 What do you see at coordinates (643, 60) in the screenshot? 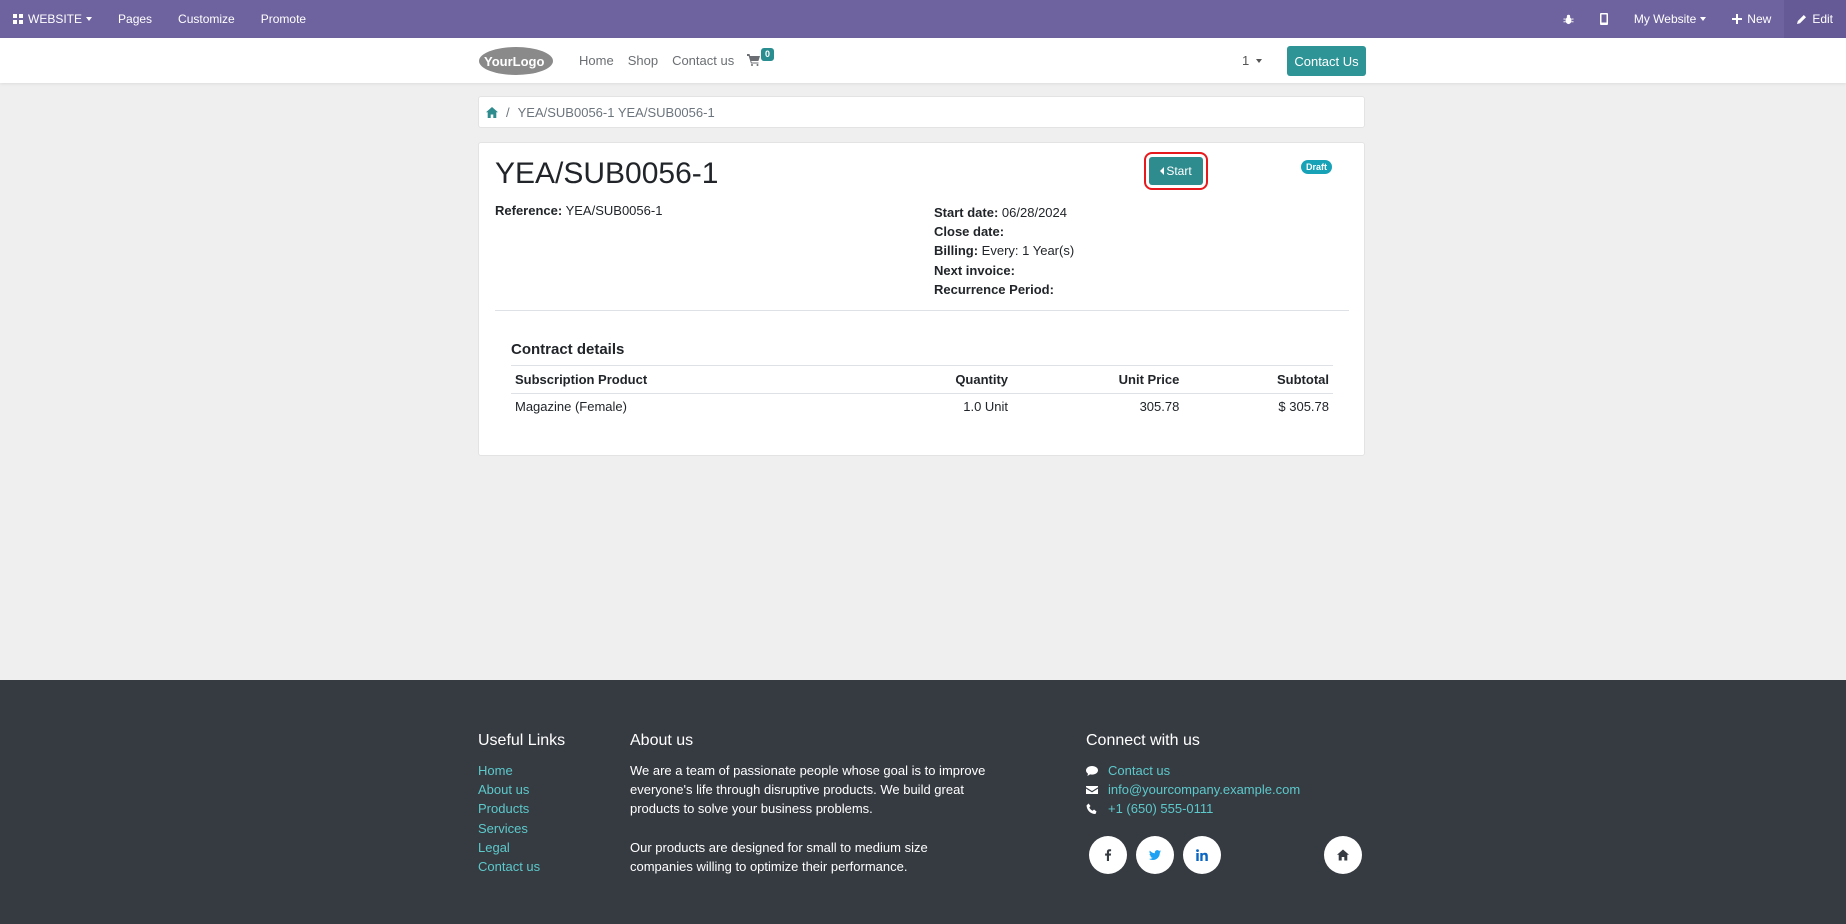
I see `nav-shop: Shop` at bounding box center [643, 60].